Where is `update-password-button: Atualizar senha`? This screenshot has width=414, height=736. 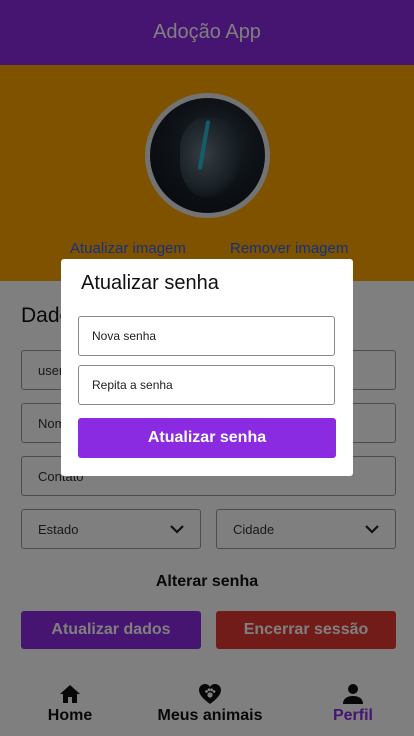 update-password-button: Atualizar senha is located at coordinates (207, 438).